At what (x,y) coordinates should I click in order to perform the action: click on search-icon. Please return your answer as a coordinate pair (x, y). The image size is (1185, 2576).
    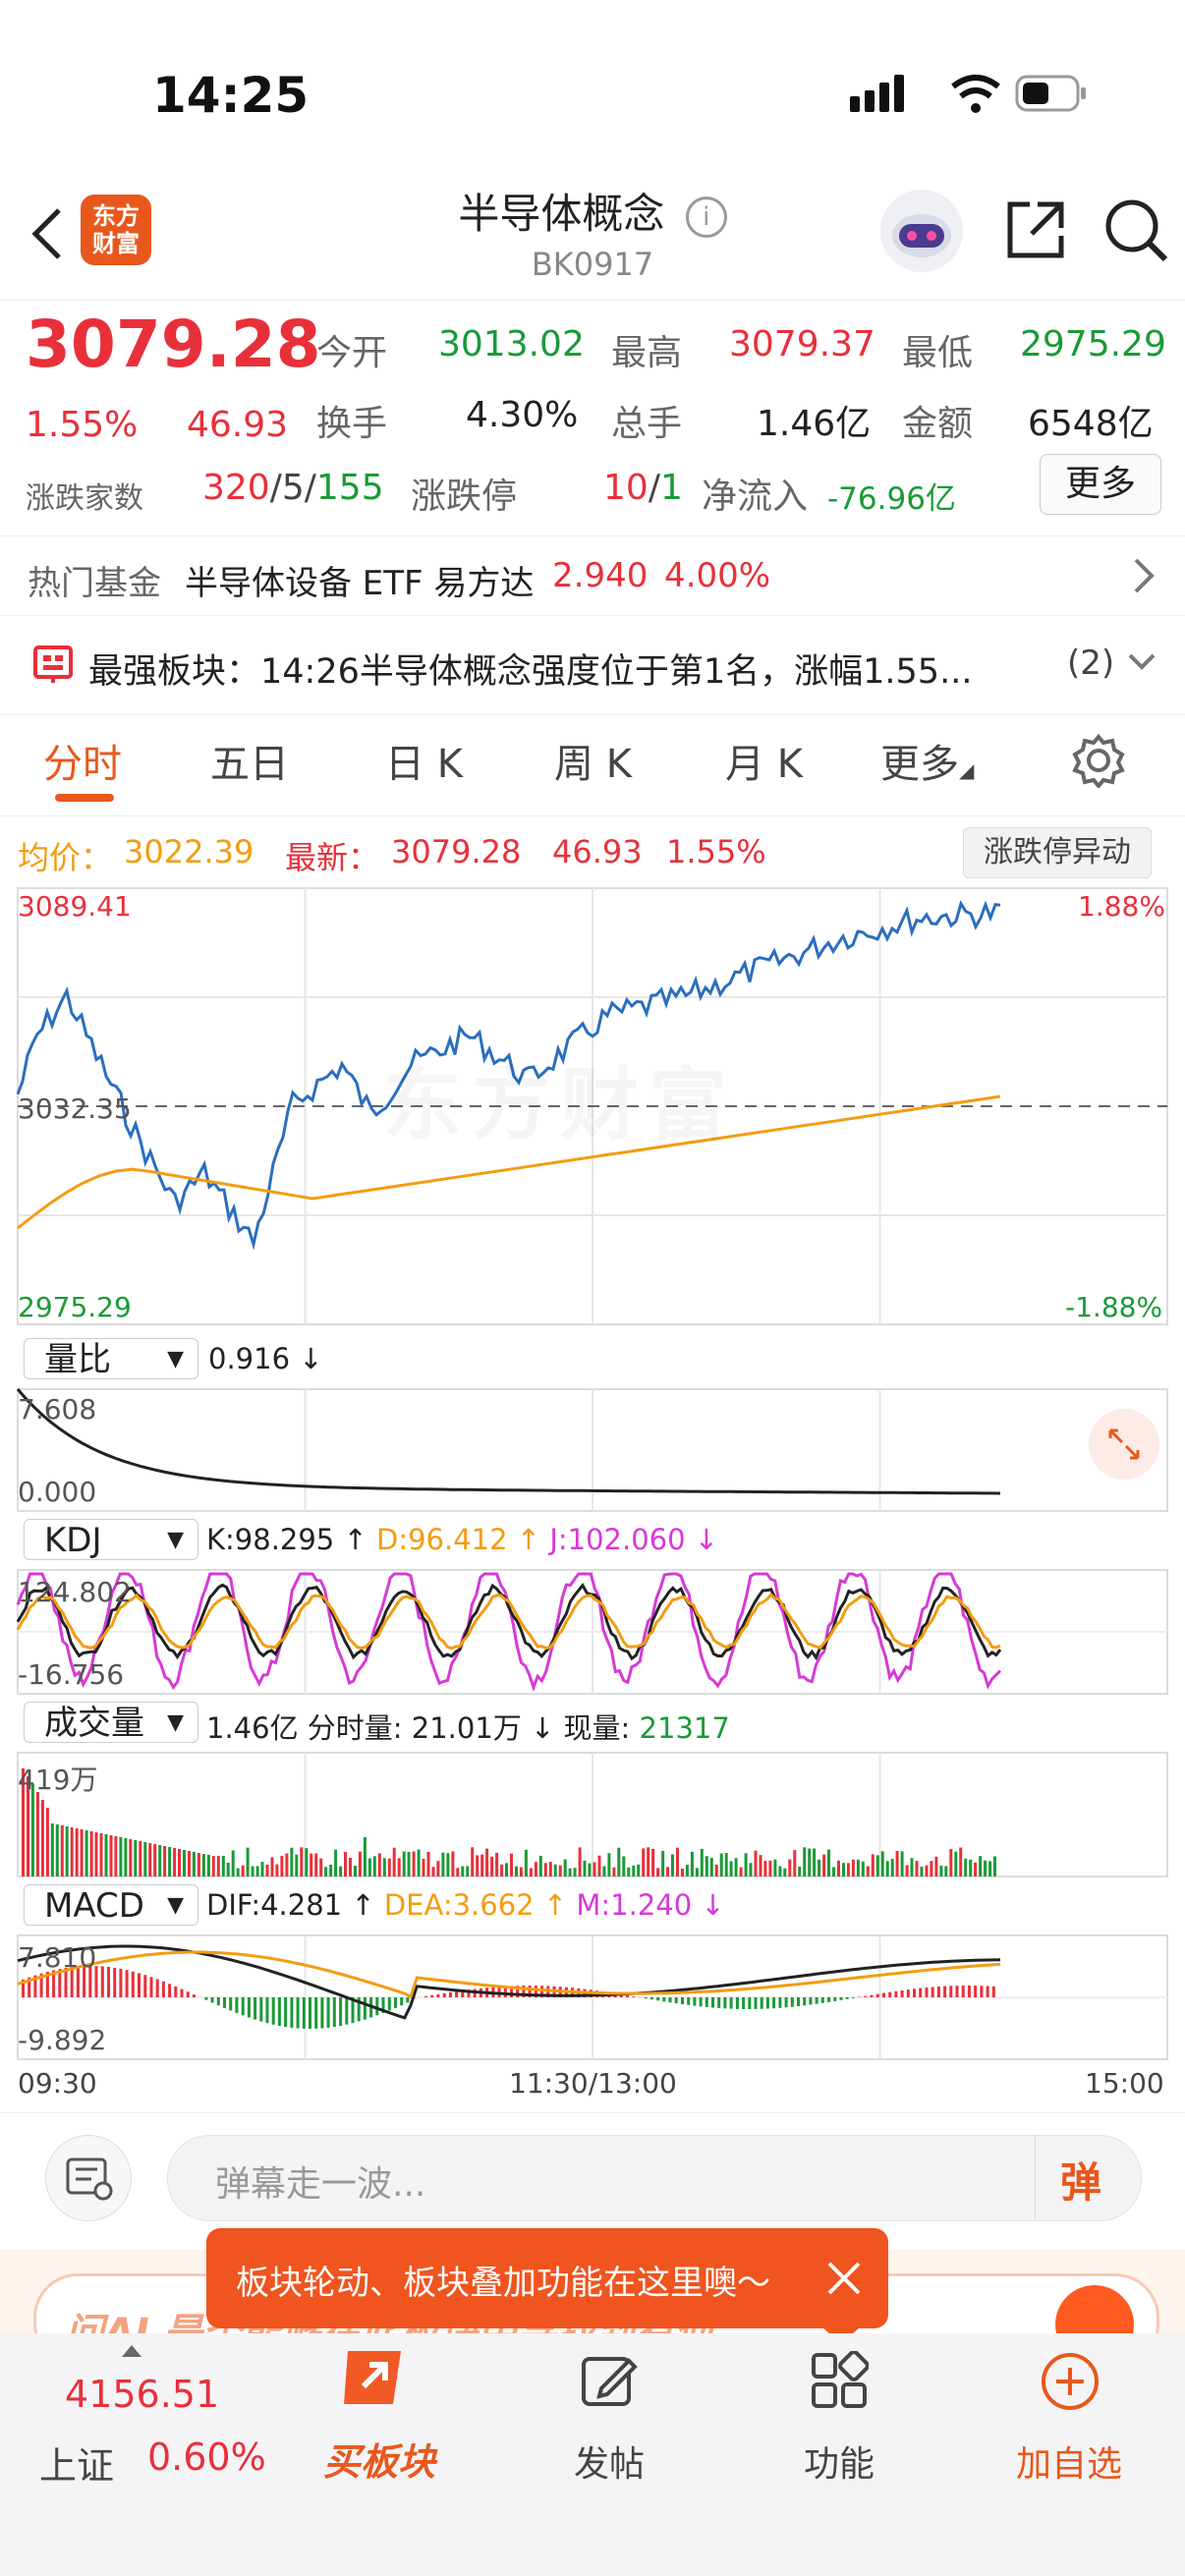
    Looking at the image, I should click on (1137, 230).